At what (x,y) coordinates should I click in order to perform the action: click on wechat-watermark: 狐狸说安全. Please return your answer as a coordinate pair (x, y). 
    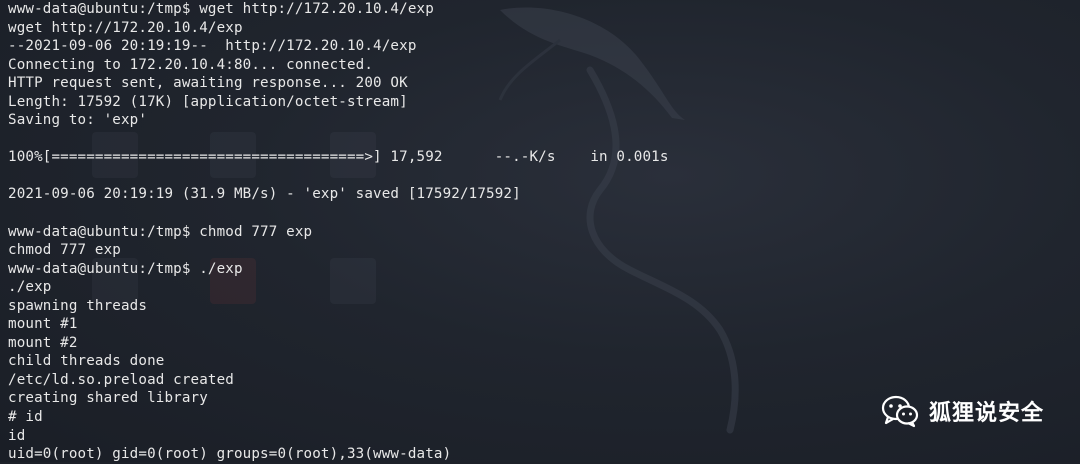
    Looking at the image, I should click on (962, 411).